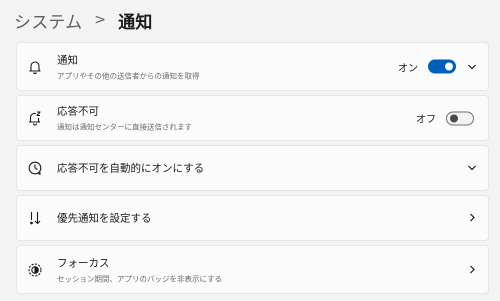 The image size is (500, 301). I want to click on clock-icon, so click(35, 168).